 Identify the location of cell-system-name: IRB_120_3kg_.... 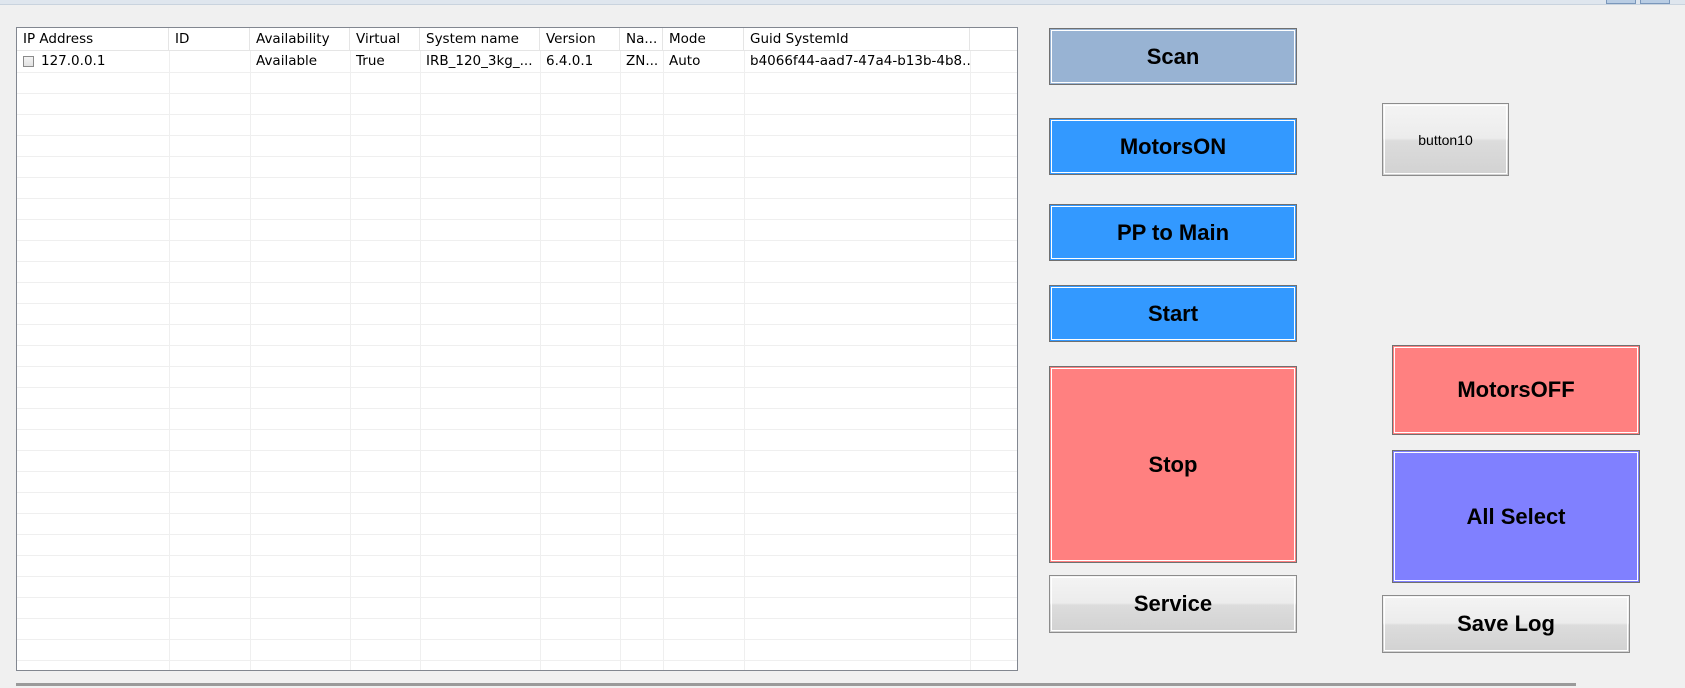
(479, 61).